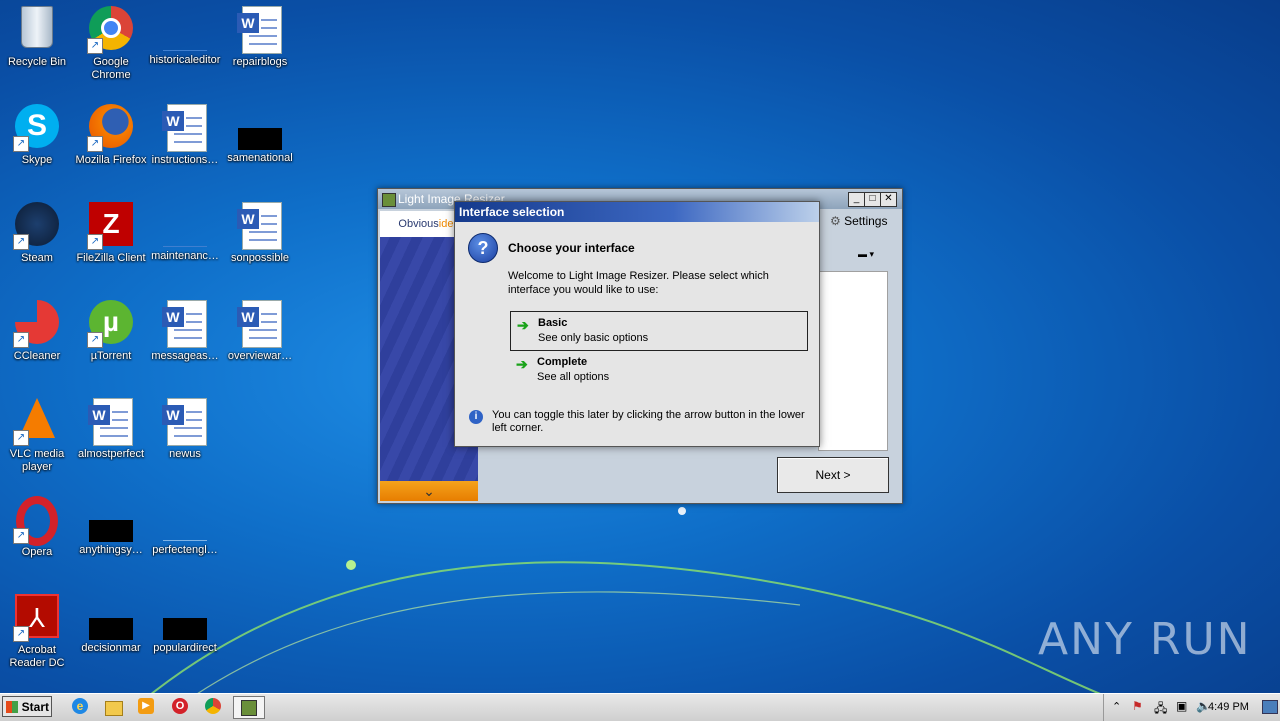  What do you see at coordinates (658, 370) in the screenshot?
I see `option-complete: ➔ Complete See all options` at bounding box center [658, 370].